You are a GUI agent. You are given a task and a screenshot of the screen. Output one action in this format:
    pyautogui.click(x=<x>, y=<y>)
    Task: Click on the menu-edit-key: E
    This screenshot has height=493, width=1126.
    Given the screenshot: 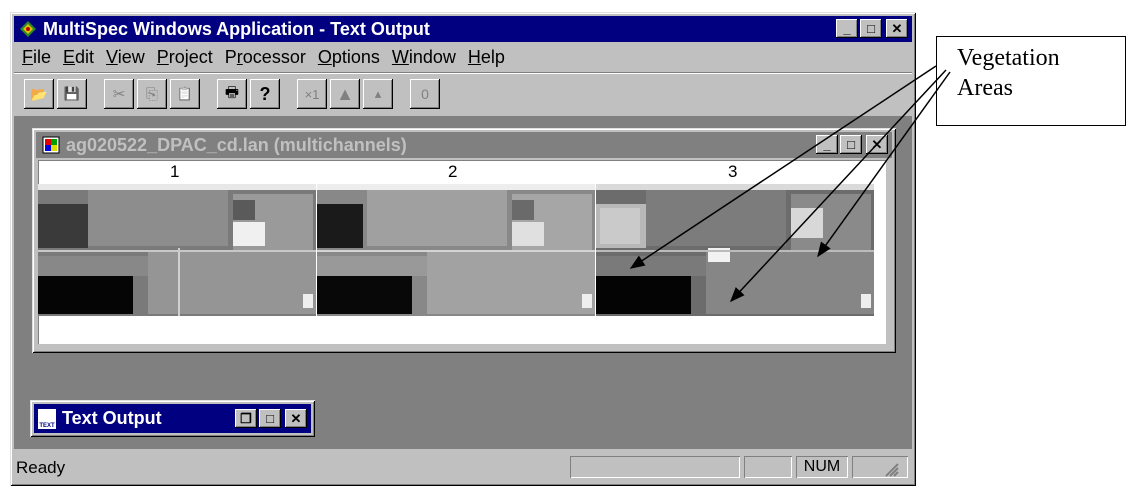 What is the action you would take?
    pyautogui.click(x=69, y=56)
    